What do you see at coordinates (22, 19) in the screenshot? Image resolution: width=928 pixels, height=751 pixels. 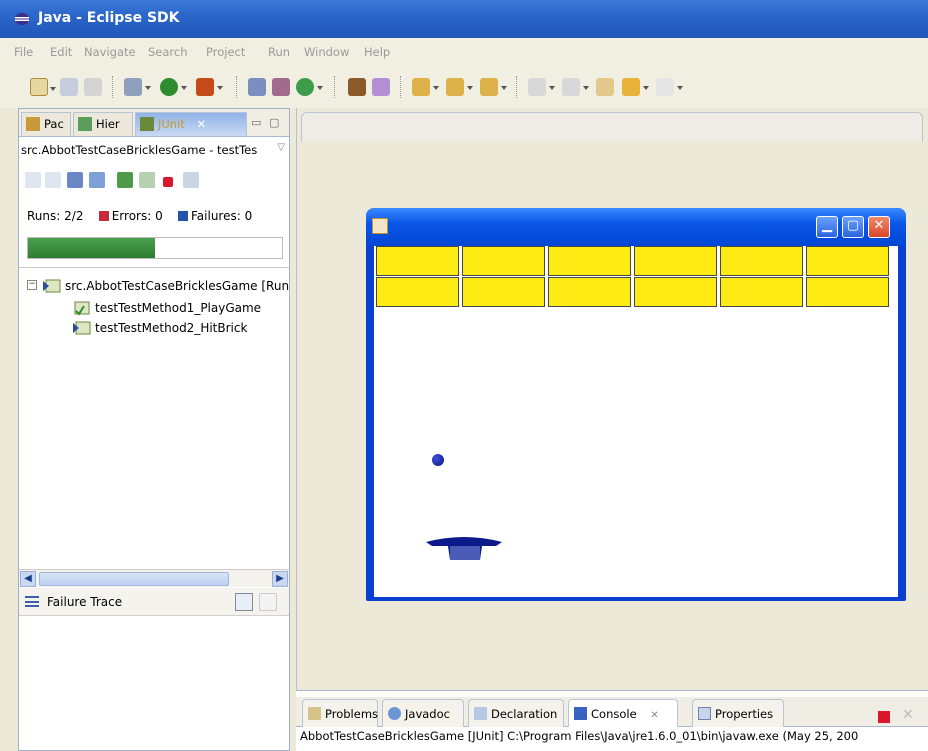 I see `eclipse-icon` at bounding box center [22, 19].